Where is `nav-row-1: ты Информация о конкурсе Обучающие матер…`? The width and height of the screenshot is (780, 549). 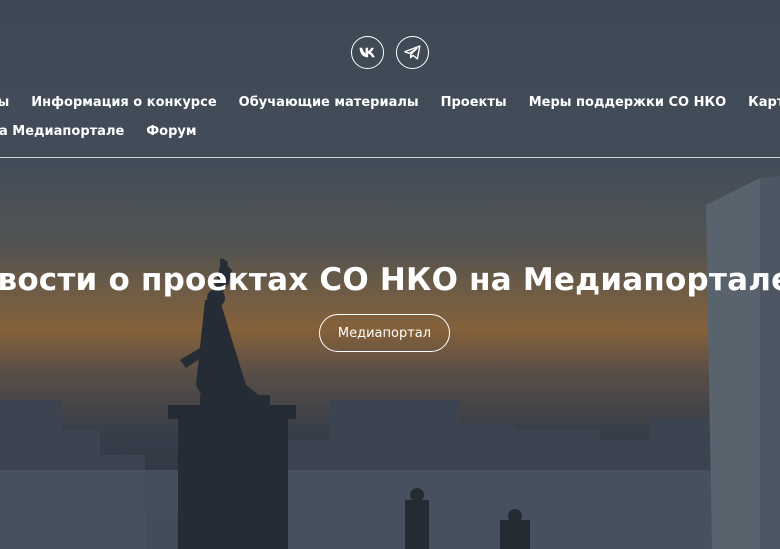
nav-row-1: ты Информация о конкурсе Обучающие матер… is located at coordinates (390, 102).